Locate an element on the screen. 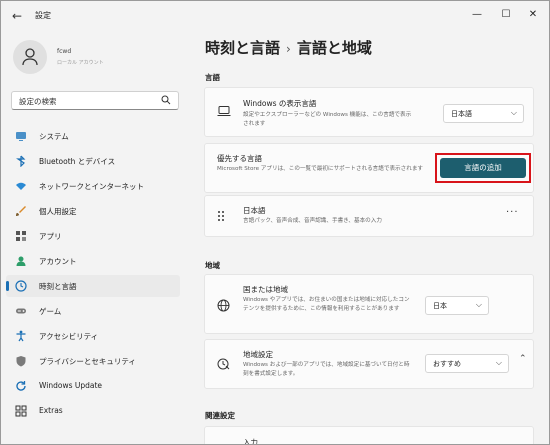 The height and width of the screenshot is (445, 550). drag-handle-icon is located at coordinates (221, 216).